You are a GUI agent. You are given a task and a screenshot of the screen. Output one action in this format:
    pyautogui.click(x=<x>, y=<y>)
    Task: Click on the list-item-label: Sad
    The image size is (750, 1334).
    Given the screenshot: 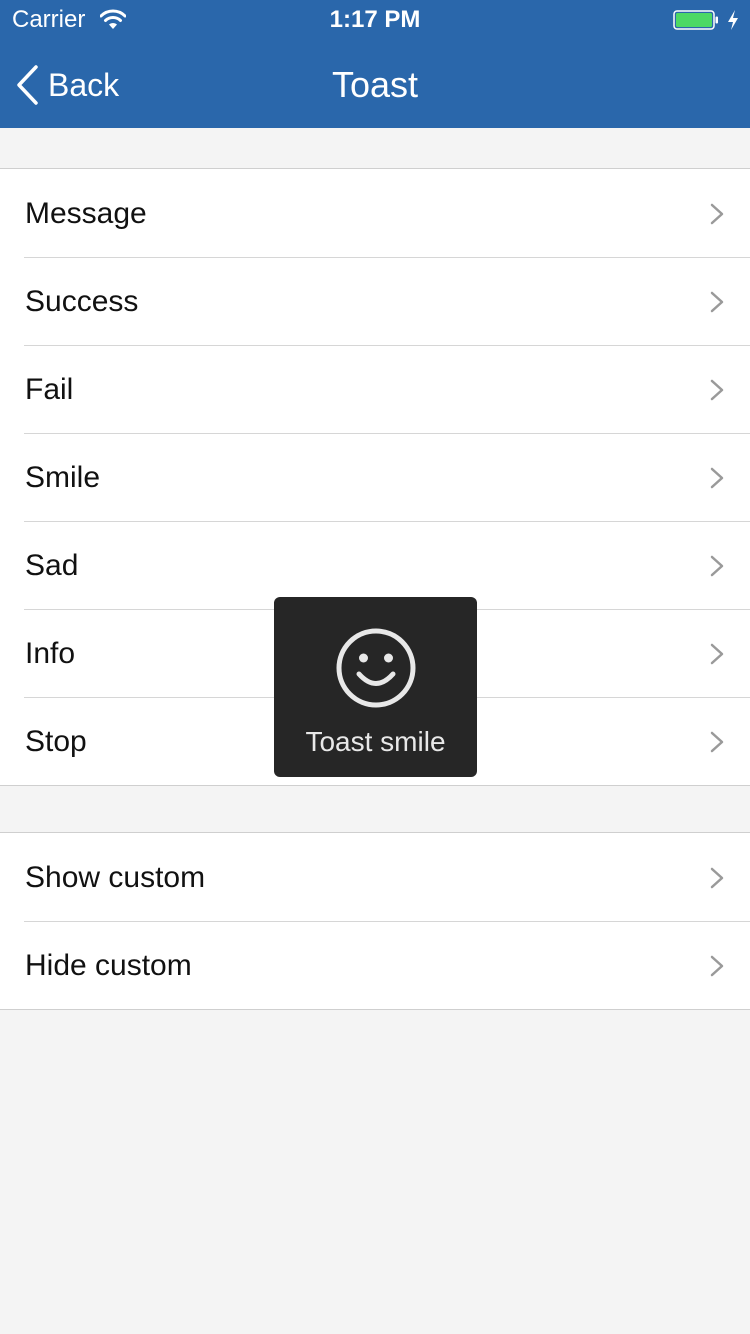 What is the action you would take?
    pyautogui.click(x=52, y=565)
    